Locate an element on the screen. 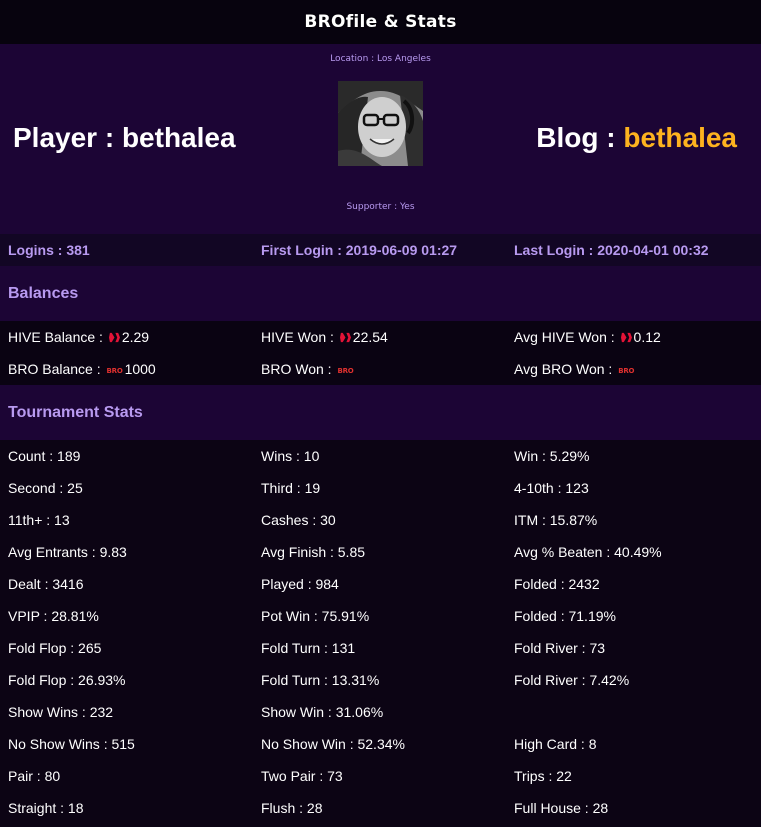 The width and height of the screenshot is (761, 827). stat-cell: Second : 25 is located at coordinates (45, 488).